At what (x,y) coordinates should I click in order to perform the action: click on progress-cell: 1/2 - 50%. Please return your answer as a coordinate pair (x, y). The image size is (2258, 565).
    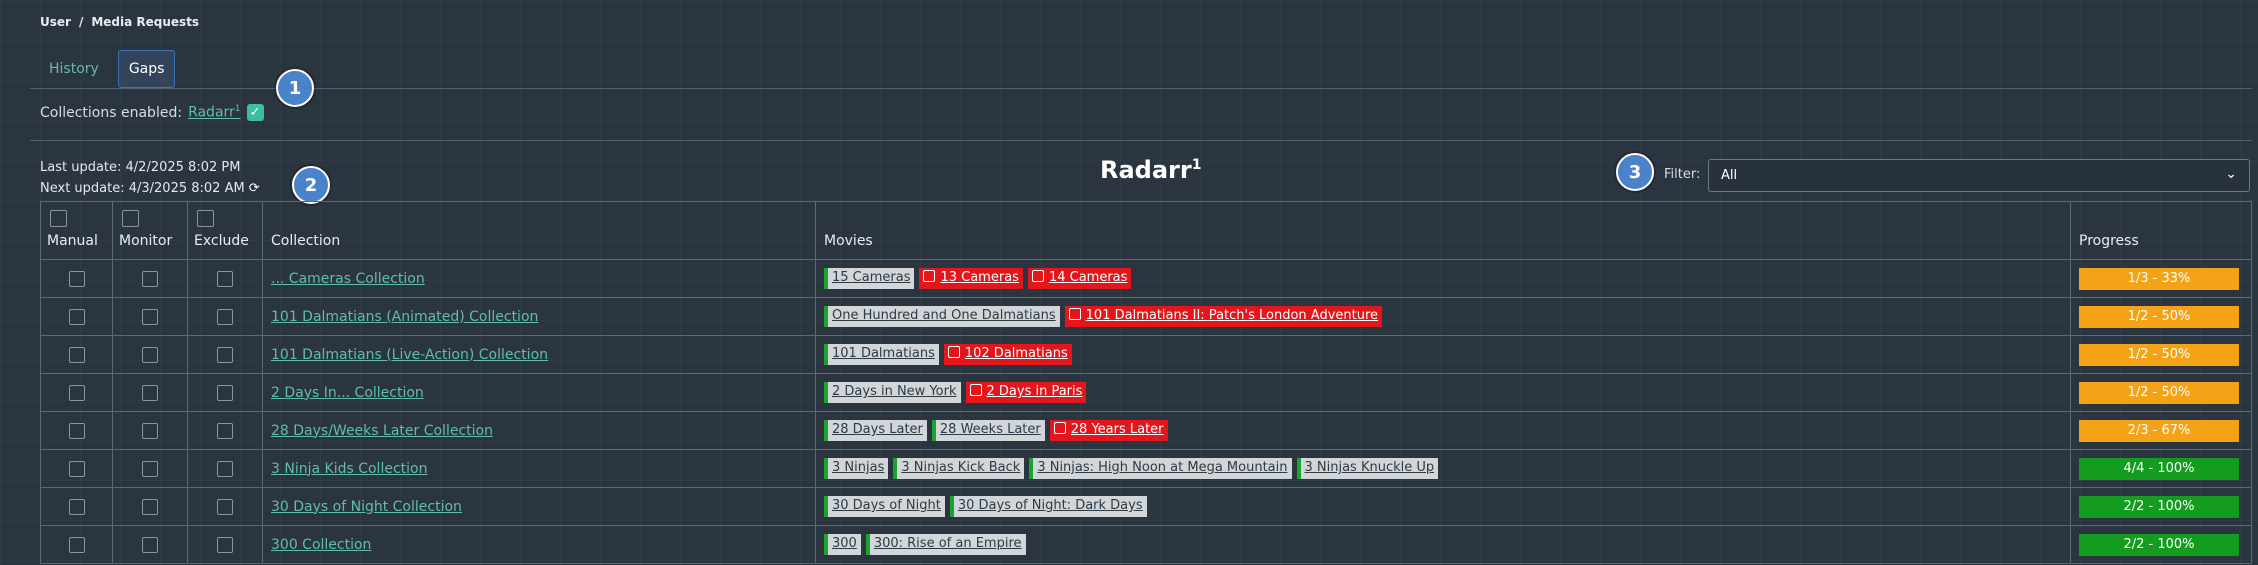
    Looking at the image, I should click on (2161, 354).